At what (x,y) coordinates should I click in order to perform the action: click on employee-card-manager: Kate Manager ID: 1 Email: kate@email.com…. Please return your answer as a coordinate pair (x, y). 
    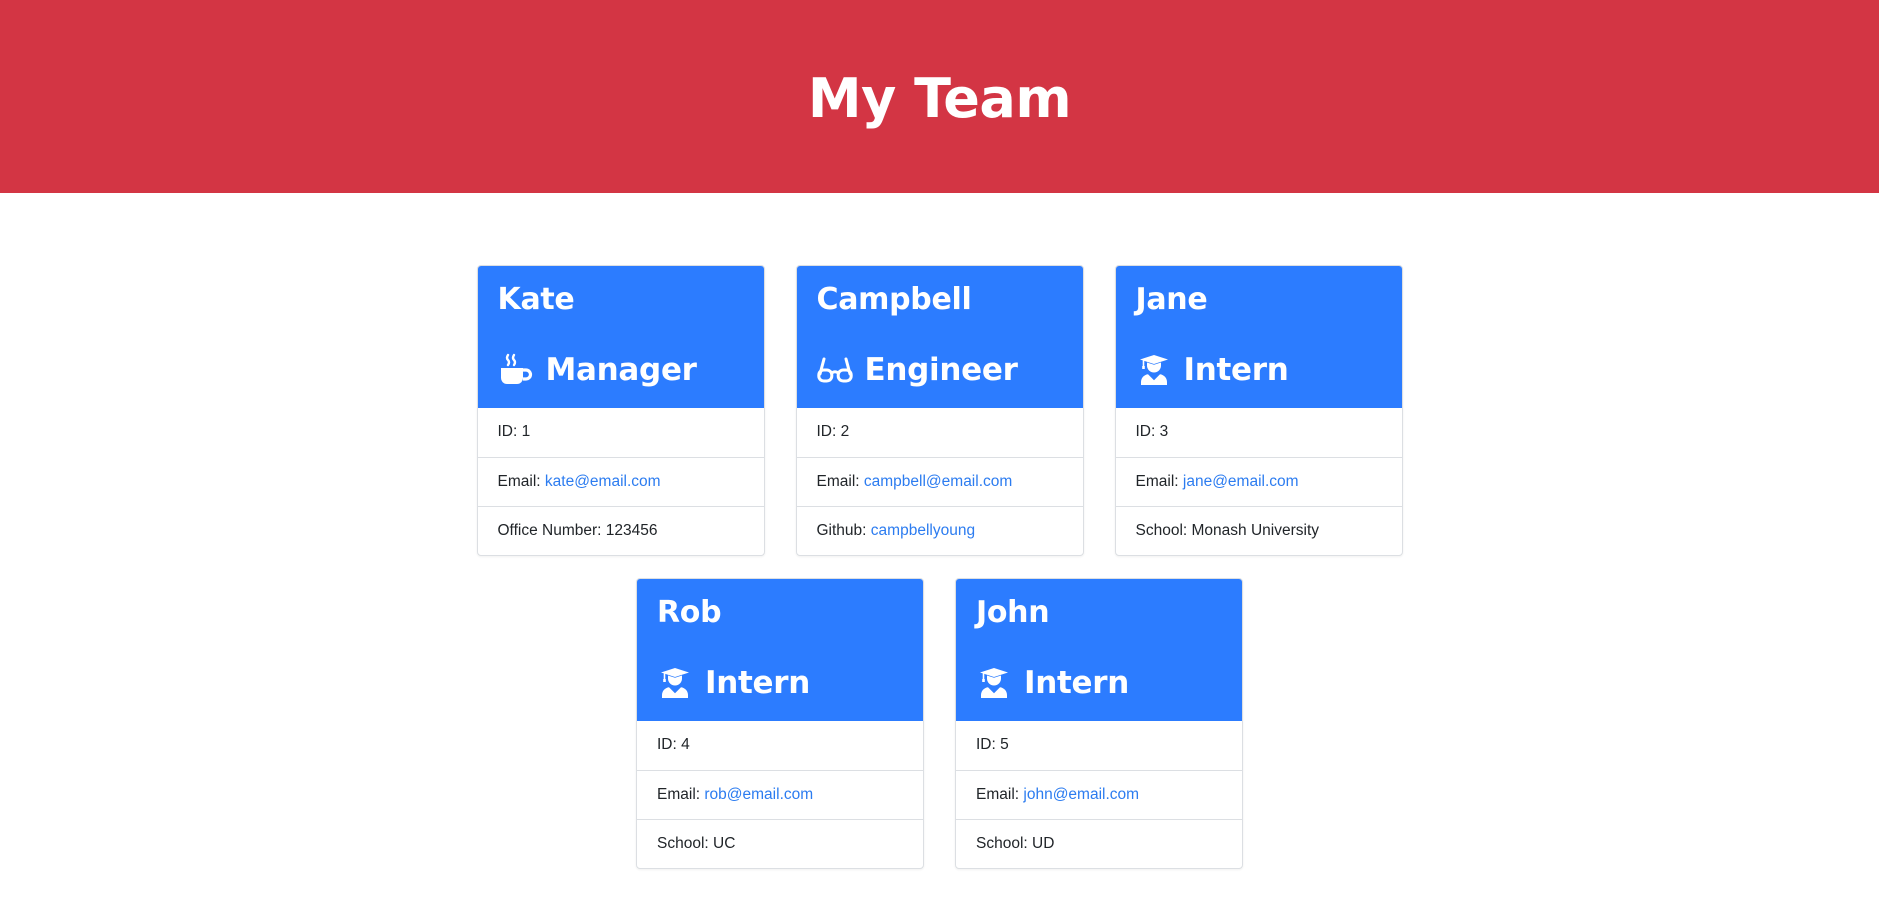
    Looking at the image, I should click on (620, 410).